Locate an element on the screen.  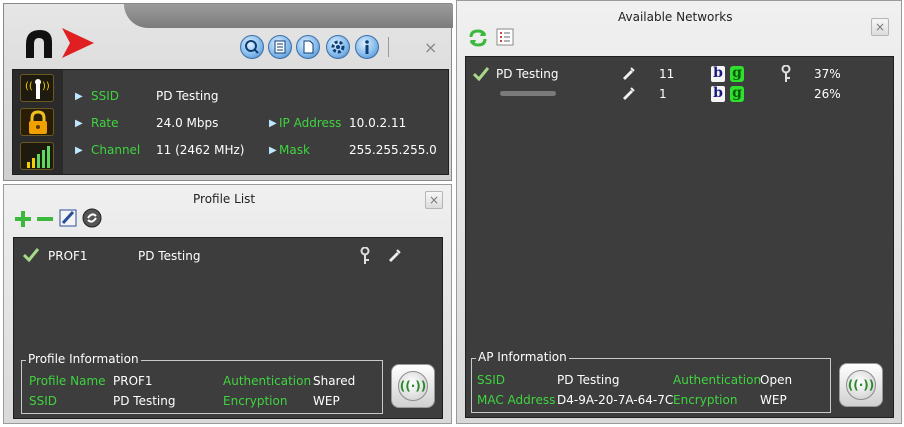
close-networks-button: × is located at coordinates (880, 27).